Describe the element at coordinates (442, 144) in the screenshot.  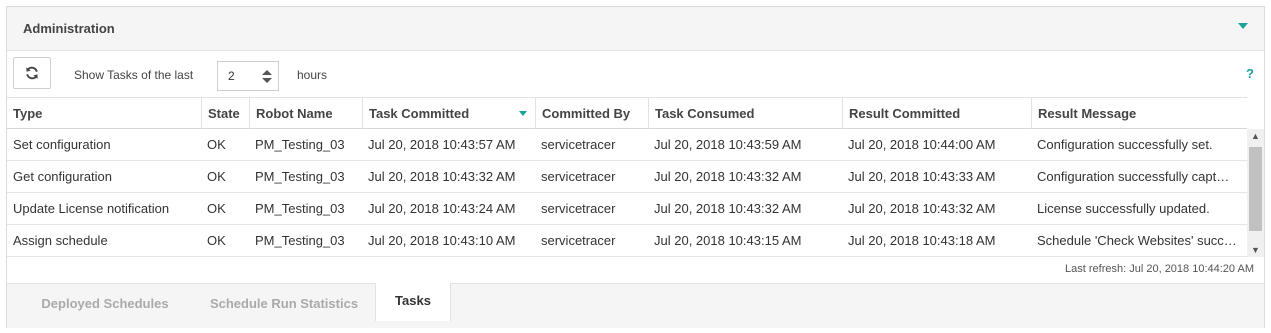
I see `cell-task-committed: Jul 20, 2018 10:43:57 AM` at that location.